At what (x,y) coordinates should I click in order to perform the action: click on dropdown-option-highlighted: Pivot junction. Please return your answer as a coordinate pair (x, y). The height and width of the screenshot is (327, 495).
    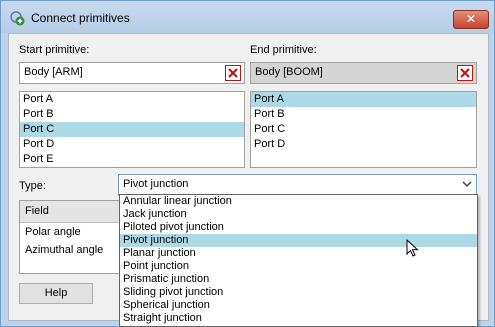
    Looking at the image, I should click on (298, 240).